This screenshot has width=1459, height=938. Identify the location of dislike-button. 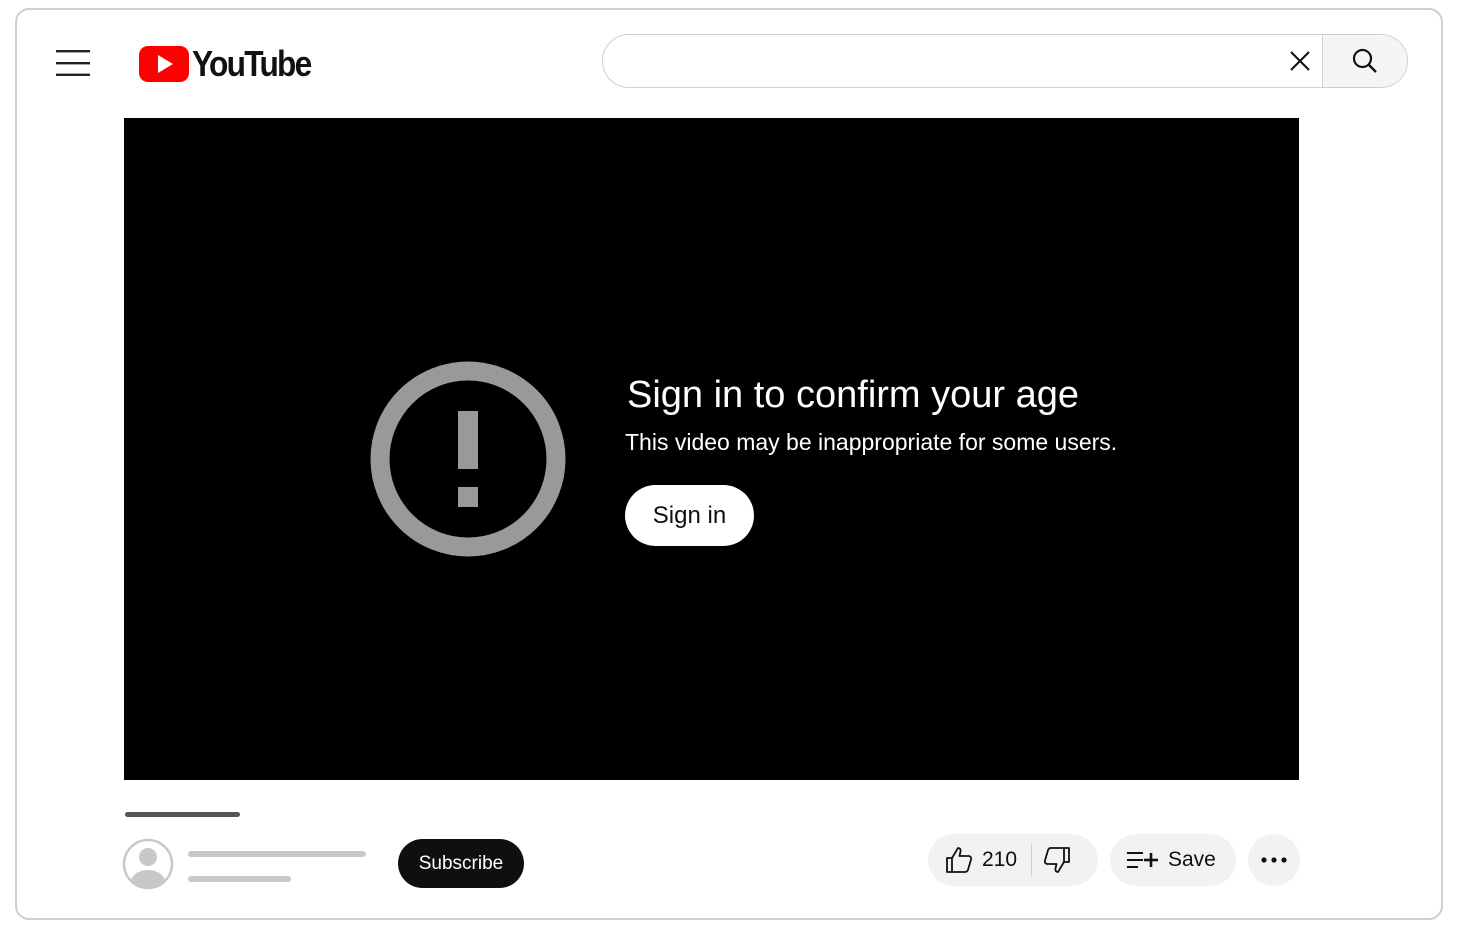
(1052, 860).